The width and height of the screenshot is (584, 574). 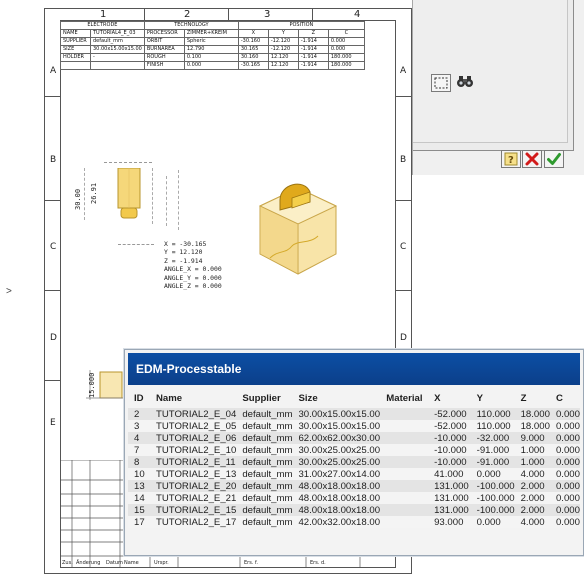 What do you see at coordinates (532, 462) in the screenshot?
I see `cell-z: 1.000` at bounding box center [532, 462].